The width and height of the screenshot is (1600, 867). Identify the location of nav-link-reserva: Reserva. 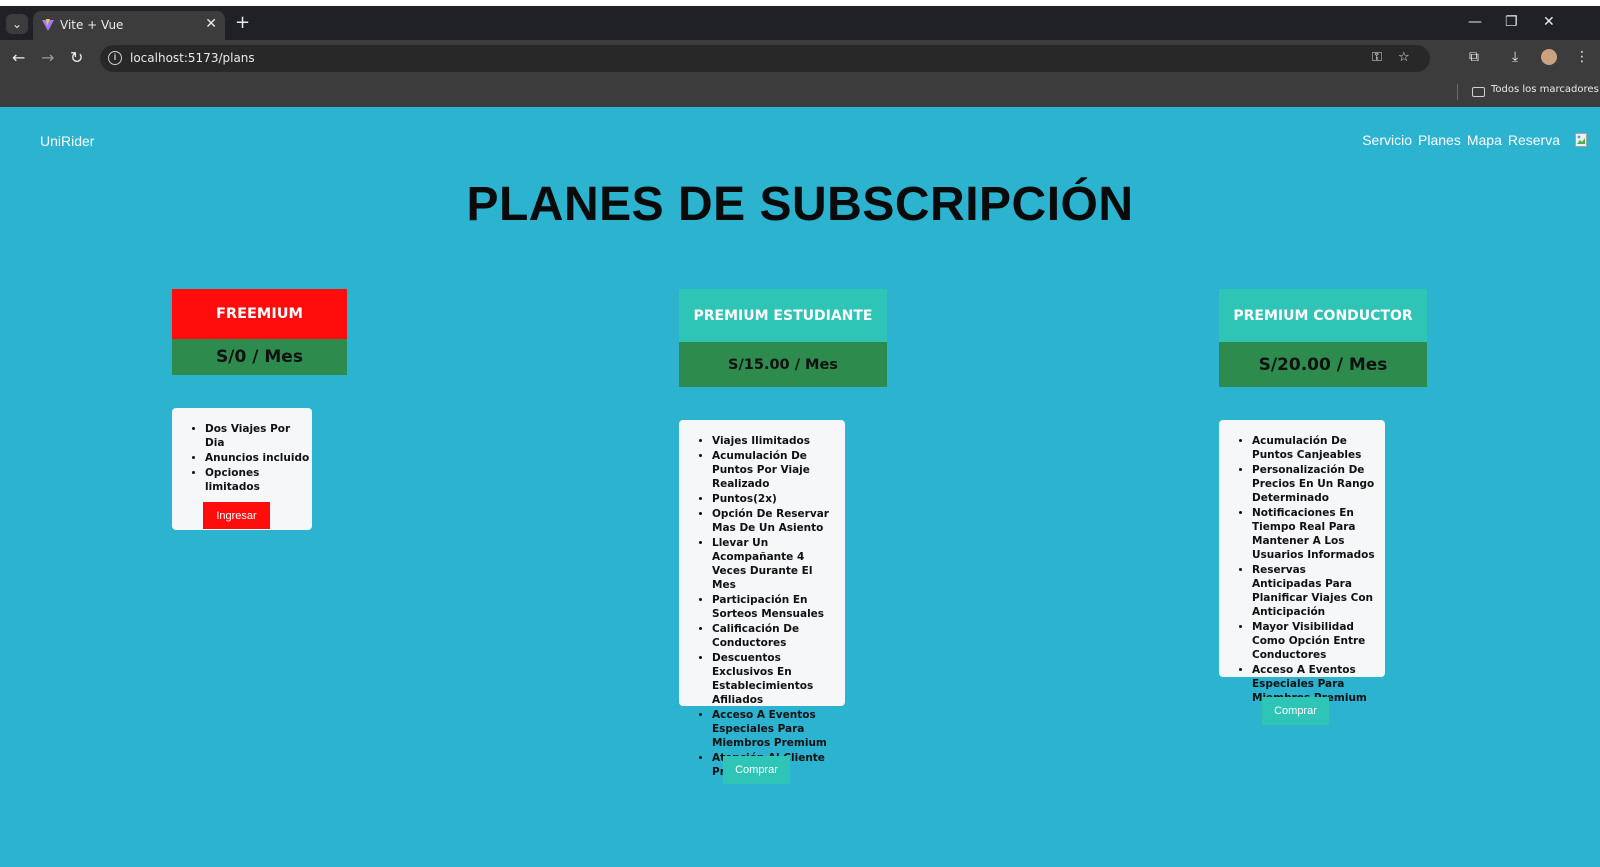
(1534, 140).